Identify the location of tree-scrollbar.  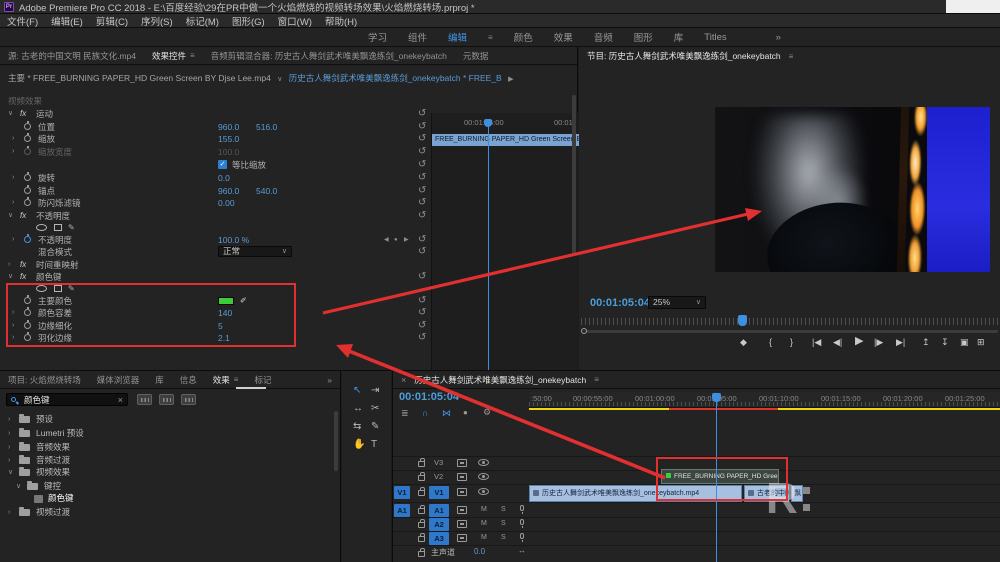
(336, 441).